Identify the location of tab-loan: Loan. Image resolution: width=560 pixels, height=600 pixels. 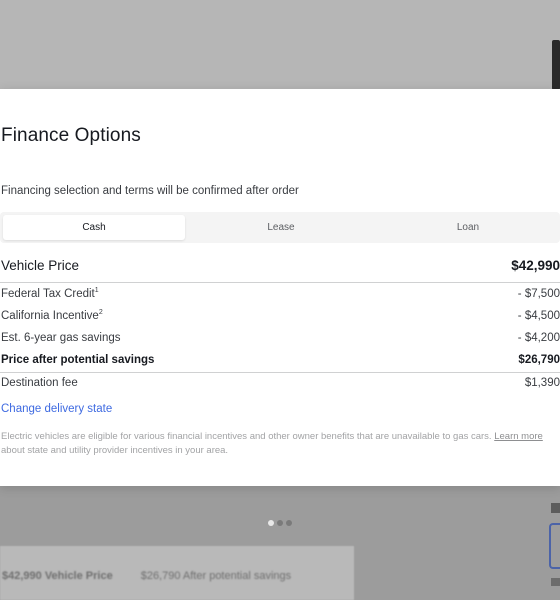
(468, 227).